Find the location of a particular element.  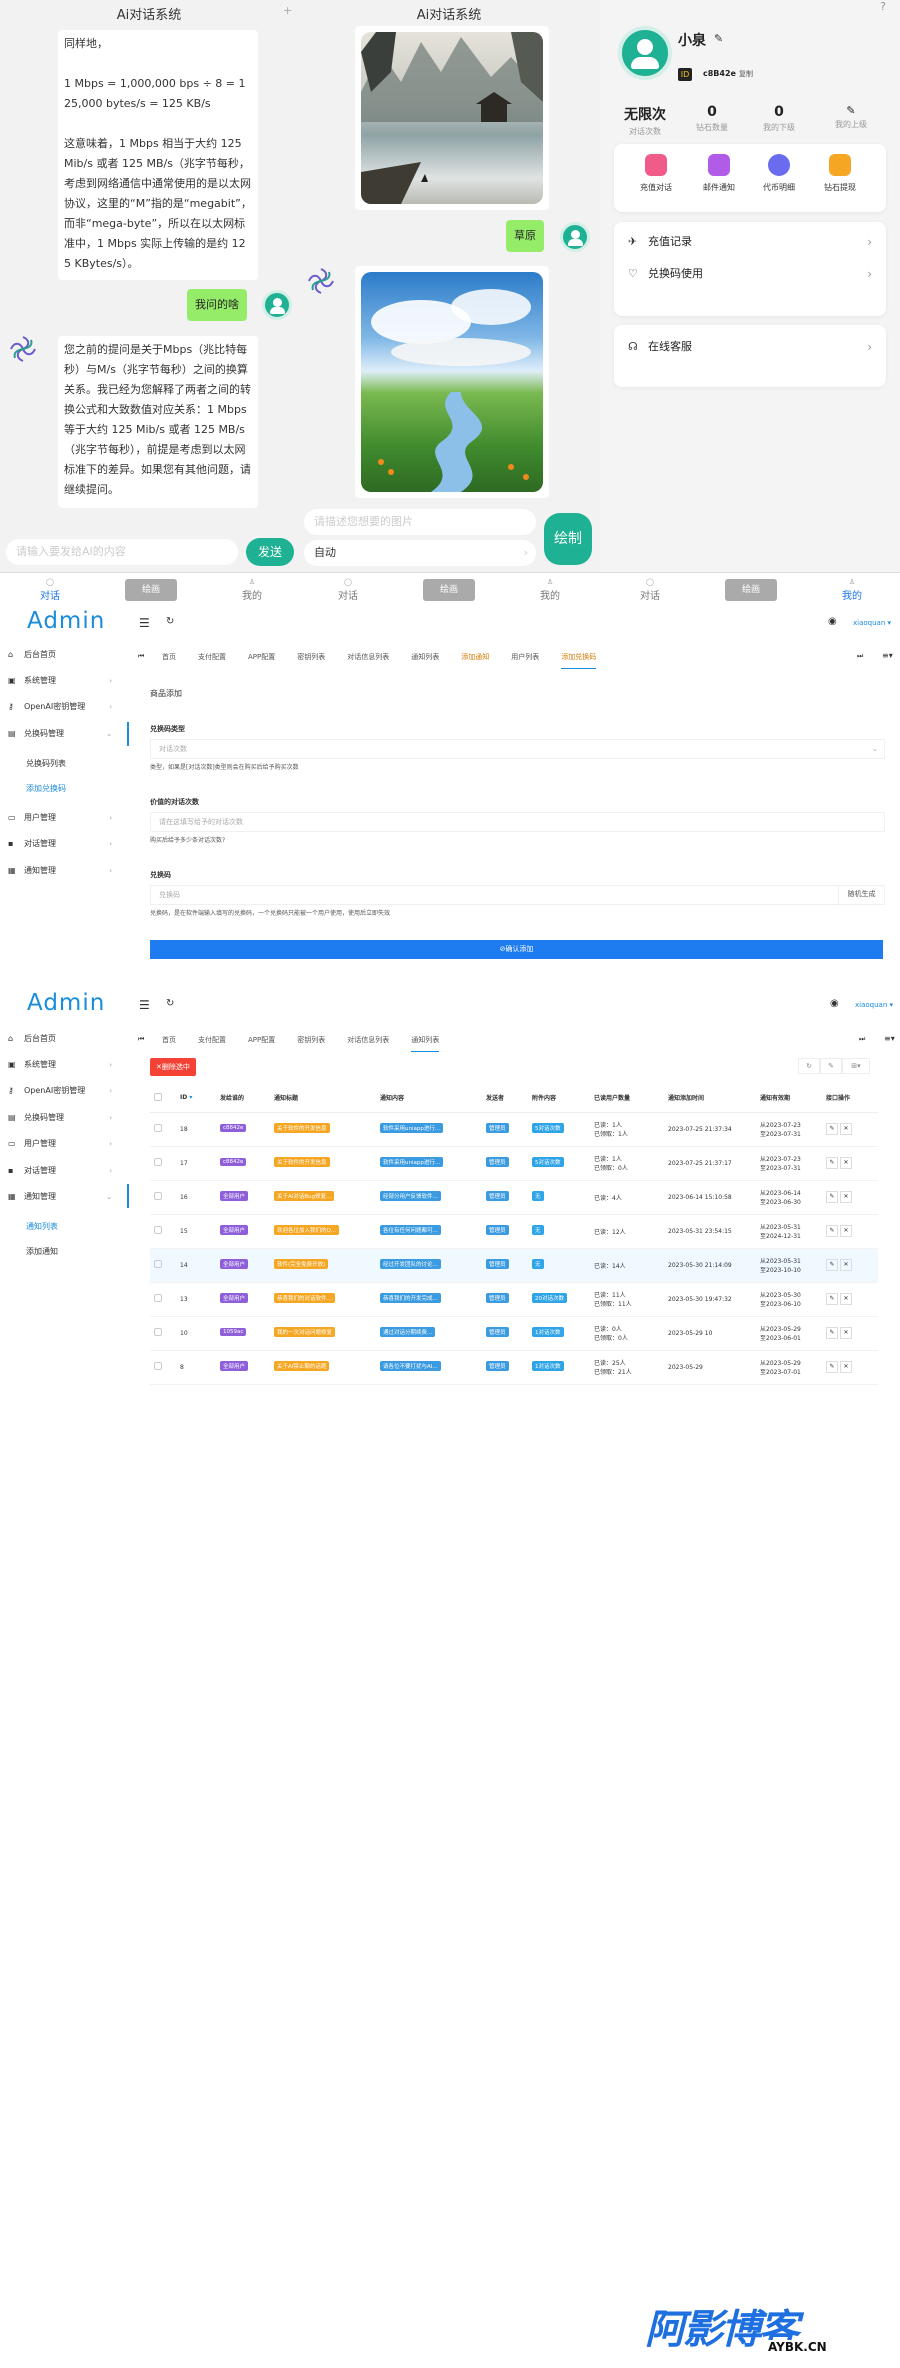

tab-app: APP配置 is located at coordinates (261, 1040).